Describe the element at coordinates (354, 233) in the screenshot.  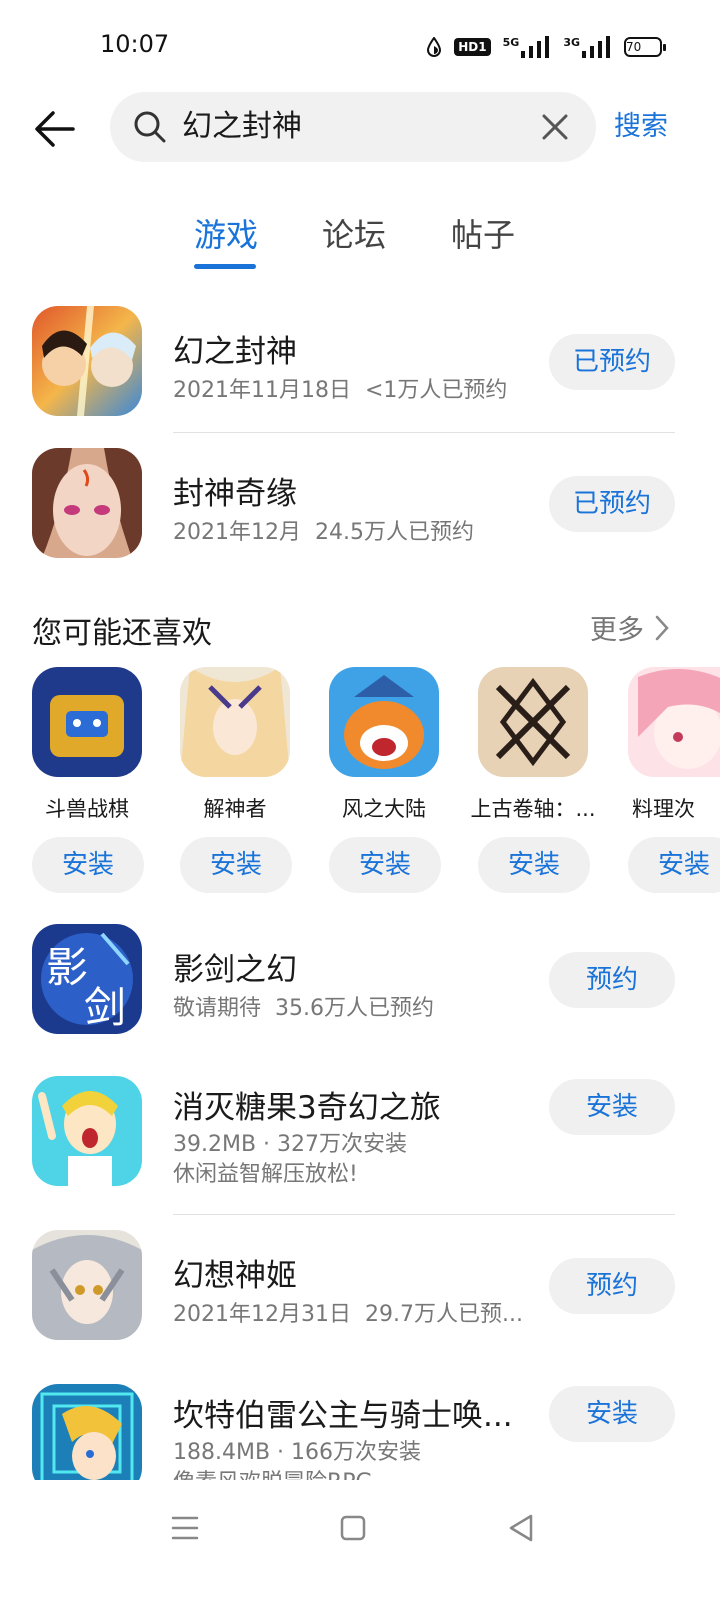
I see `tab-forum: 论坛` at that location.